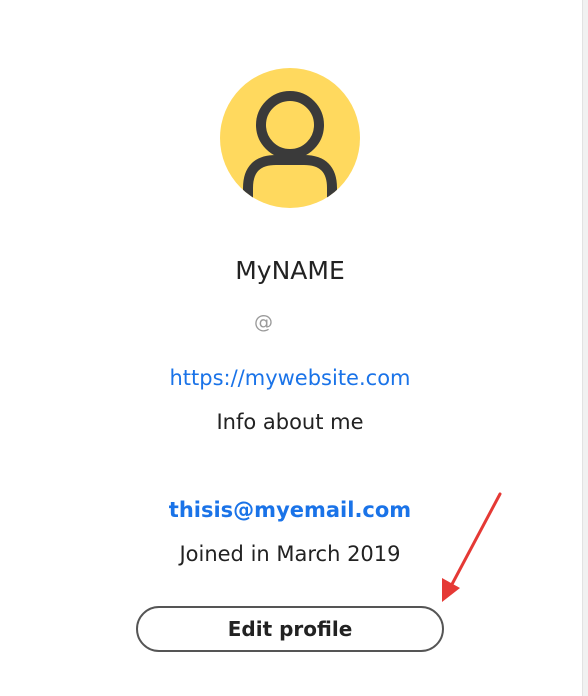  What do you see at coordinates (263, 322) in the screenshot?
I see `profile-handle: @` at bounding box center [263, 322].